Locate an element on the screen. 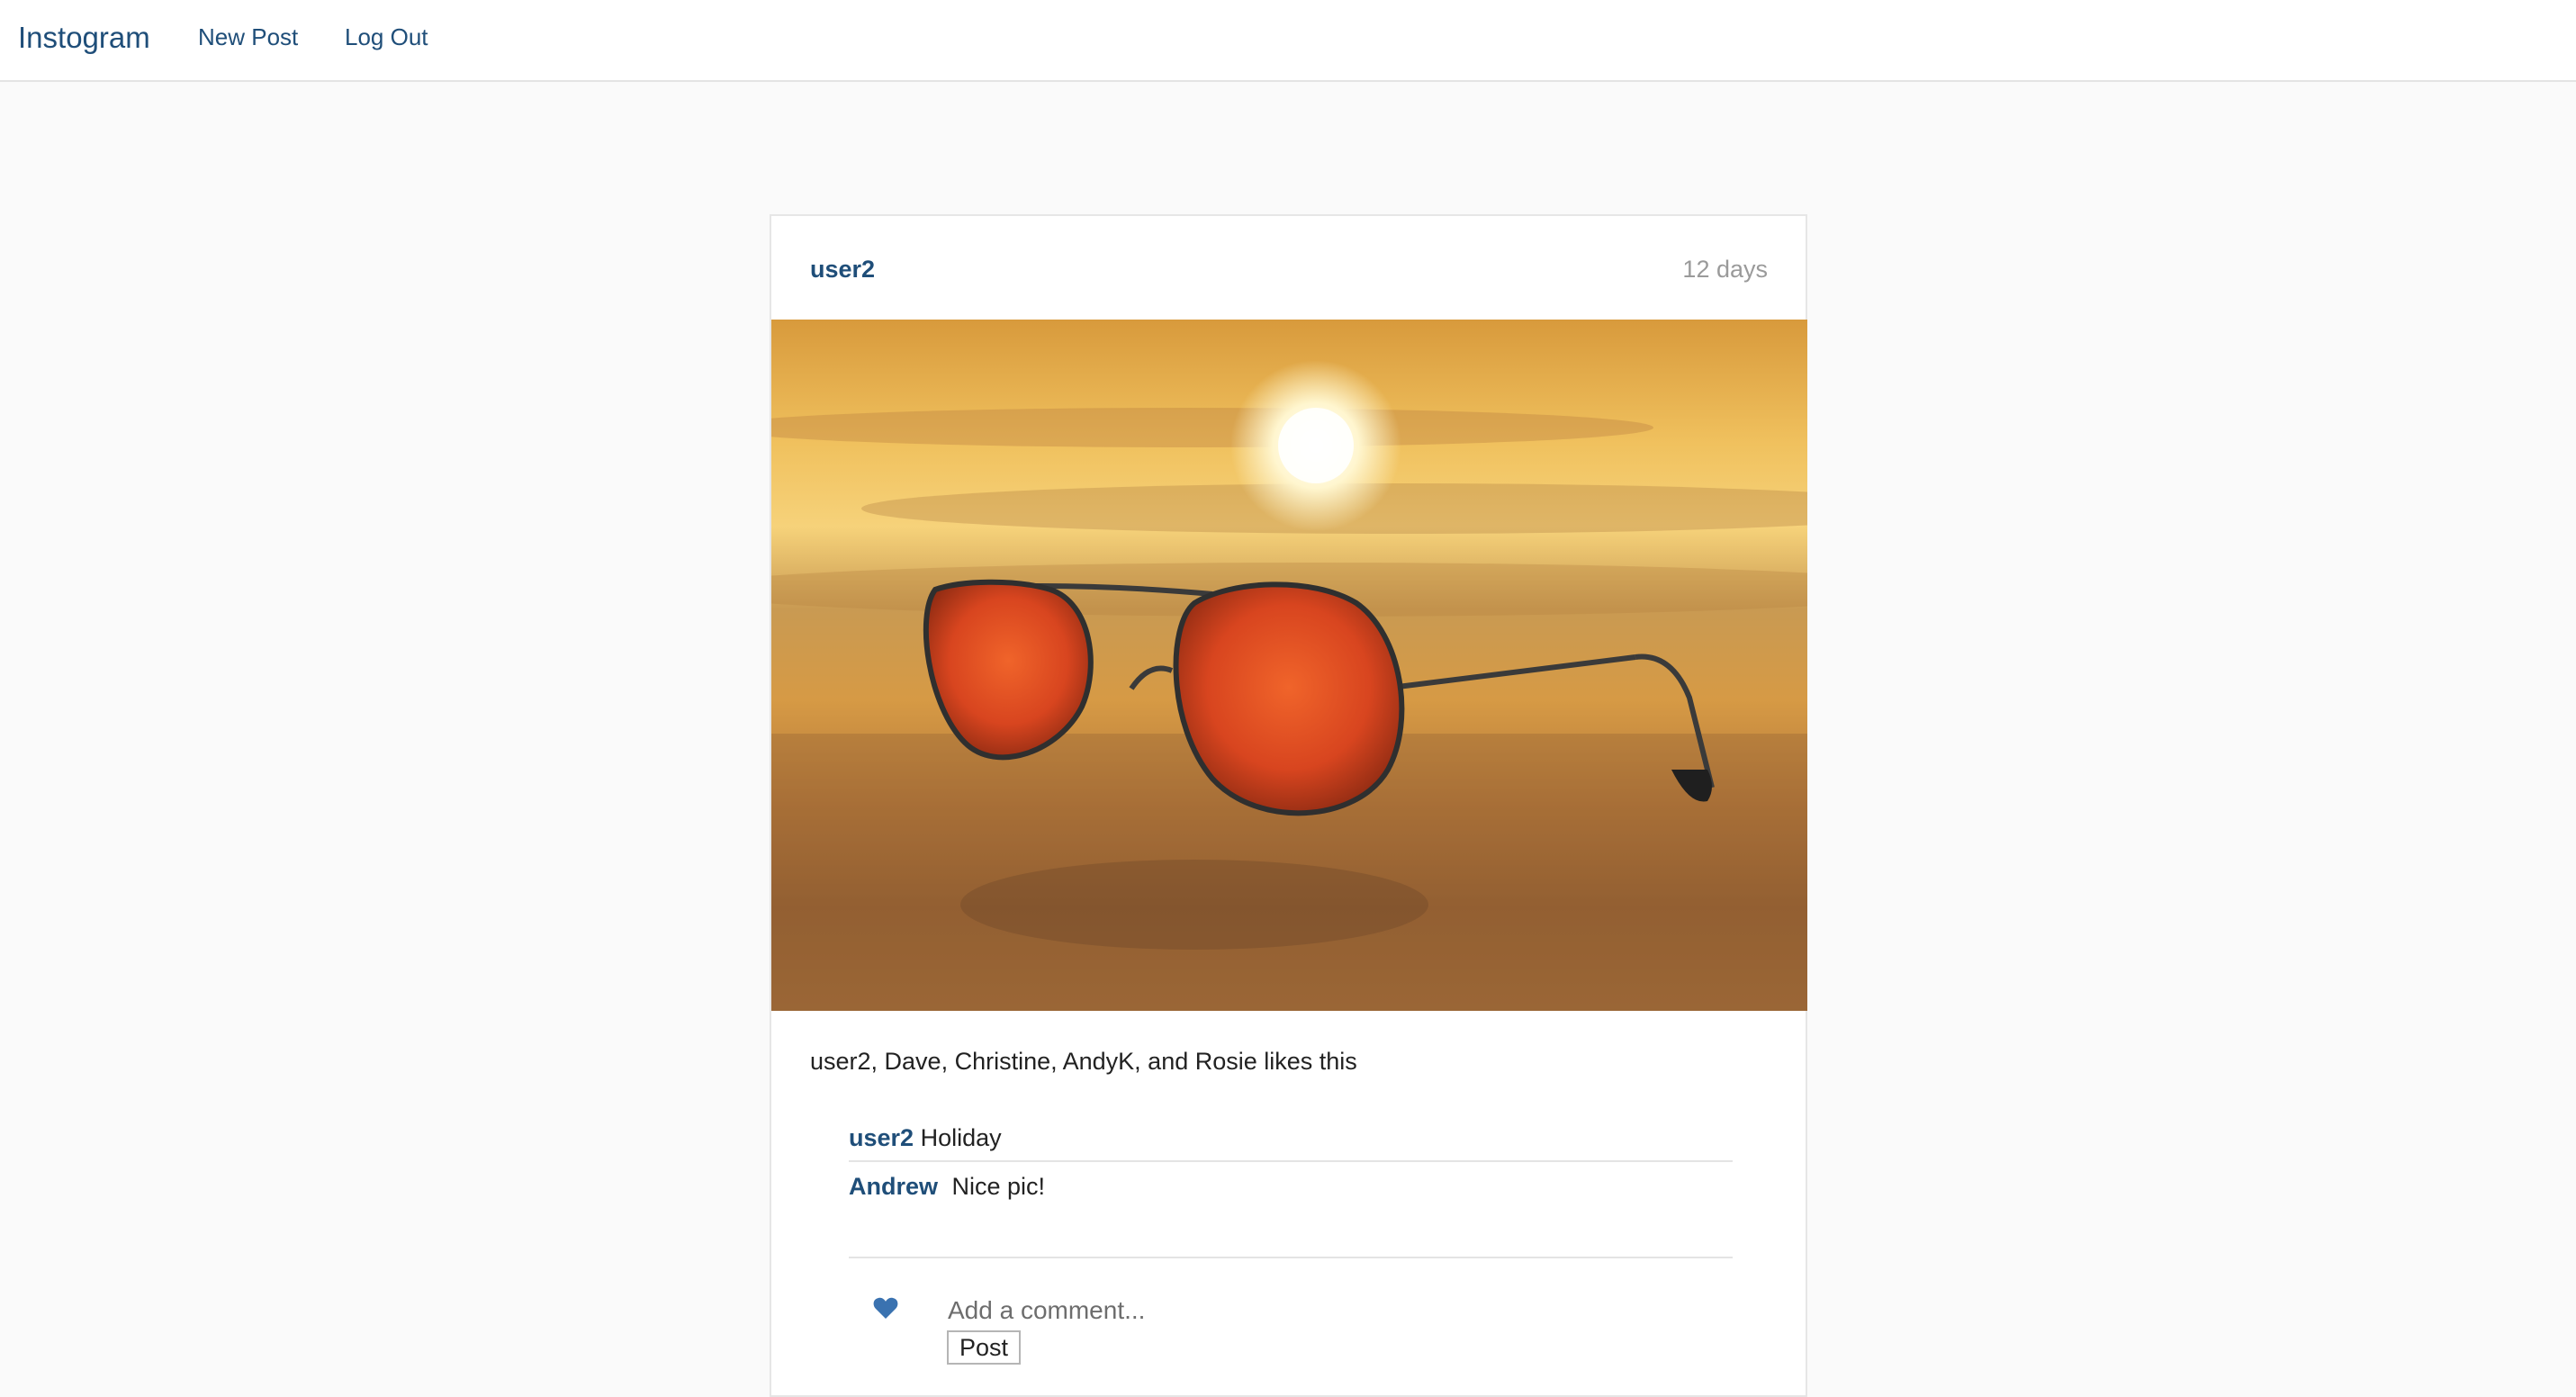 This screenshot has height=1397, width=2576. log-out-link: Log Out is located at coordinates (386, 37).